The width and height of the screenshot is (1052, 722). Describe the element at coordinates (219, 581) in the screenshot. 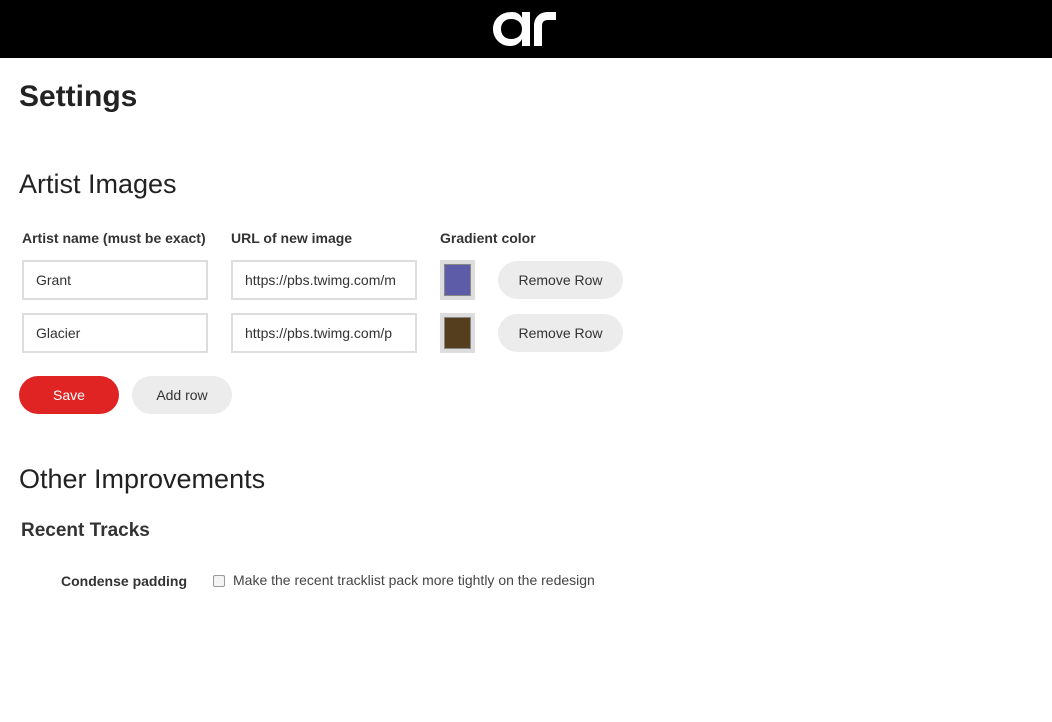

I see `condense-padding-checkbox` at that location.